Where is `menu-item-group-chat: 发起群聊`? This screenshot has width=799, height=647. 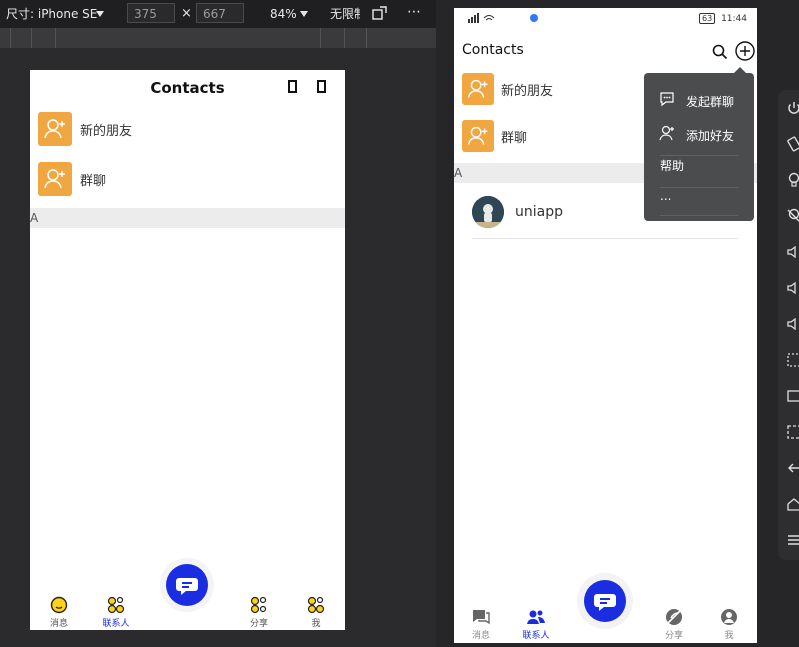
menu-item-group-chat: 发起群聊 is located at coordinates (699, 100).